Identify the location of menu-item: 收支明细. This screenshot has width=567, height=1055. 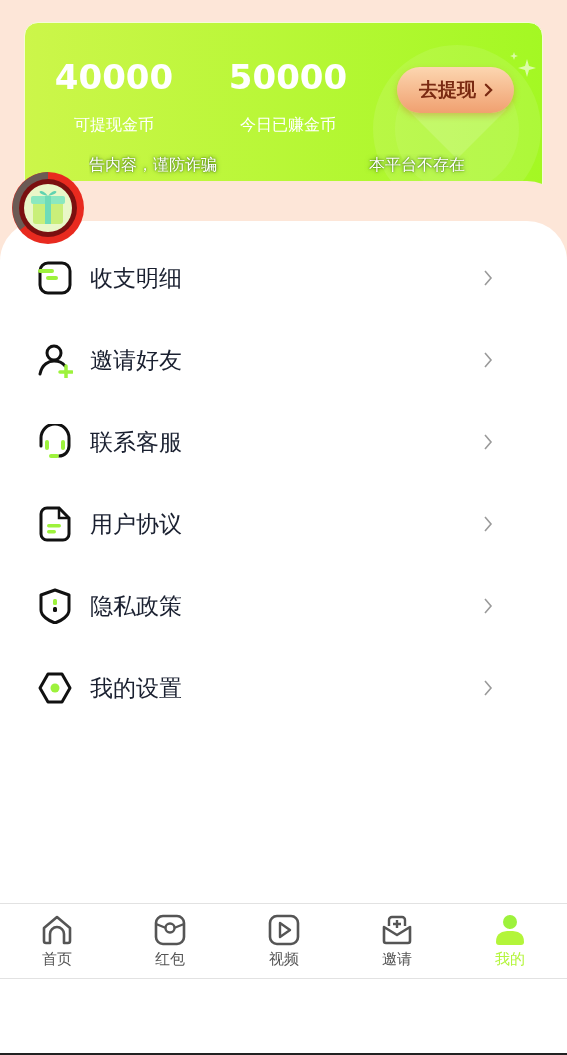
(283, 278).